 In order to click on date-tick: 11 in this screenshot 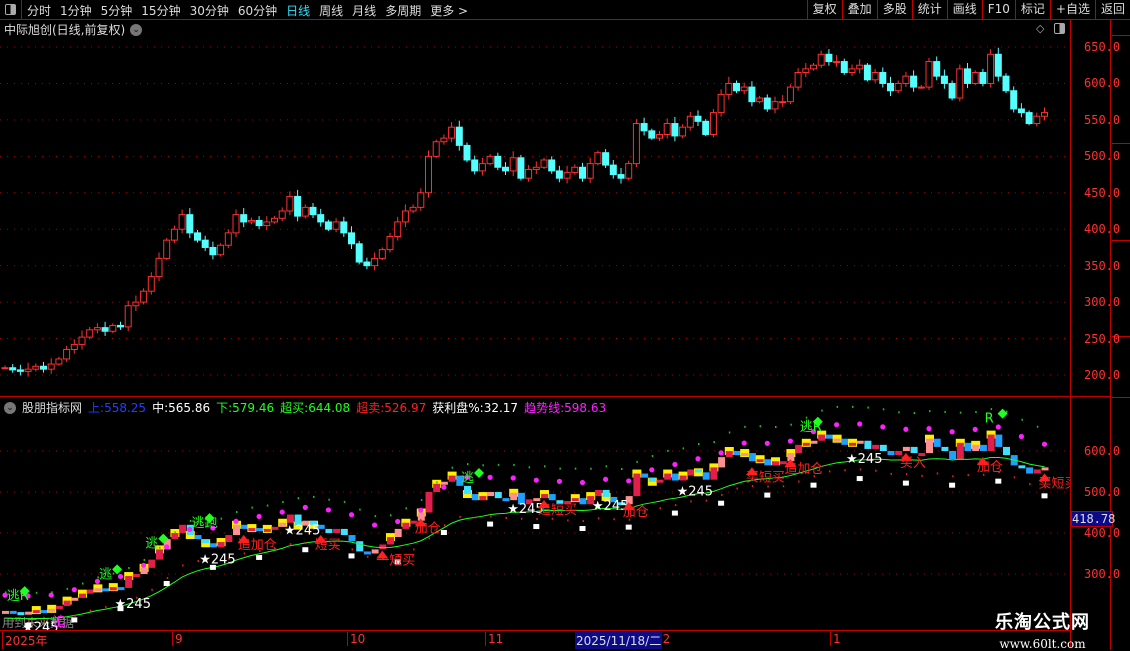, I will do `click(494, 639)`.